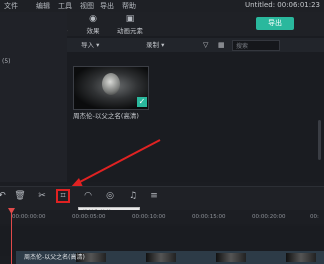 Image resolution: width=324 pixels, height=264 pixels. Describe the element at coordinates (115, 163) in the screenshot. I see `annotation-arrow` at that location.